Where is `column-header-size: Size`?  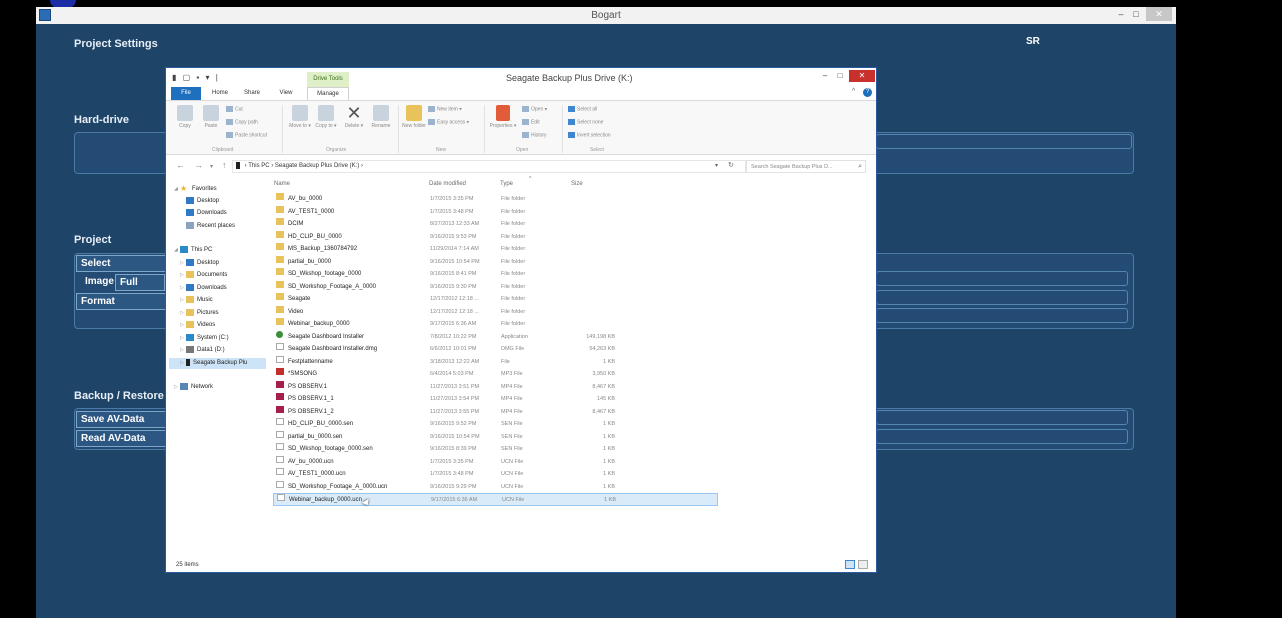 column-header-size: Size is located at coordinates (577, 184).